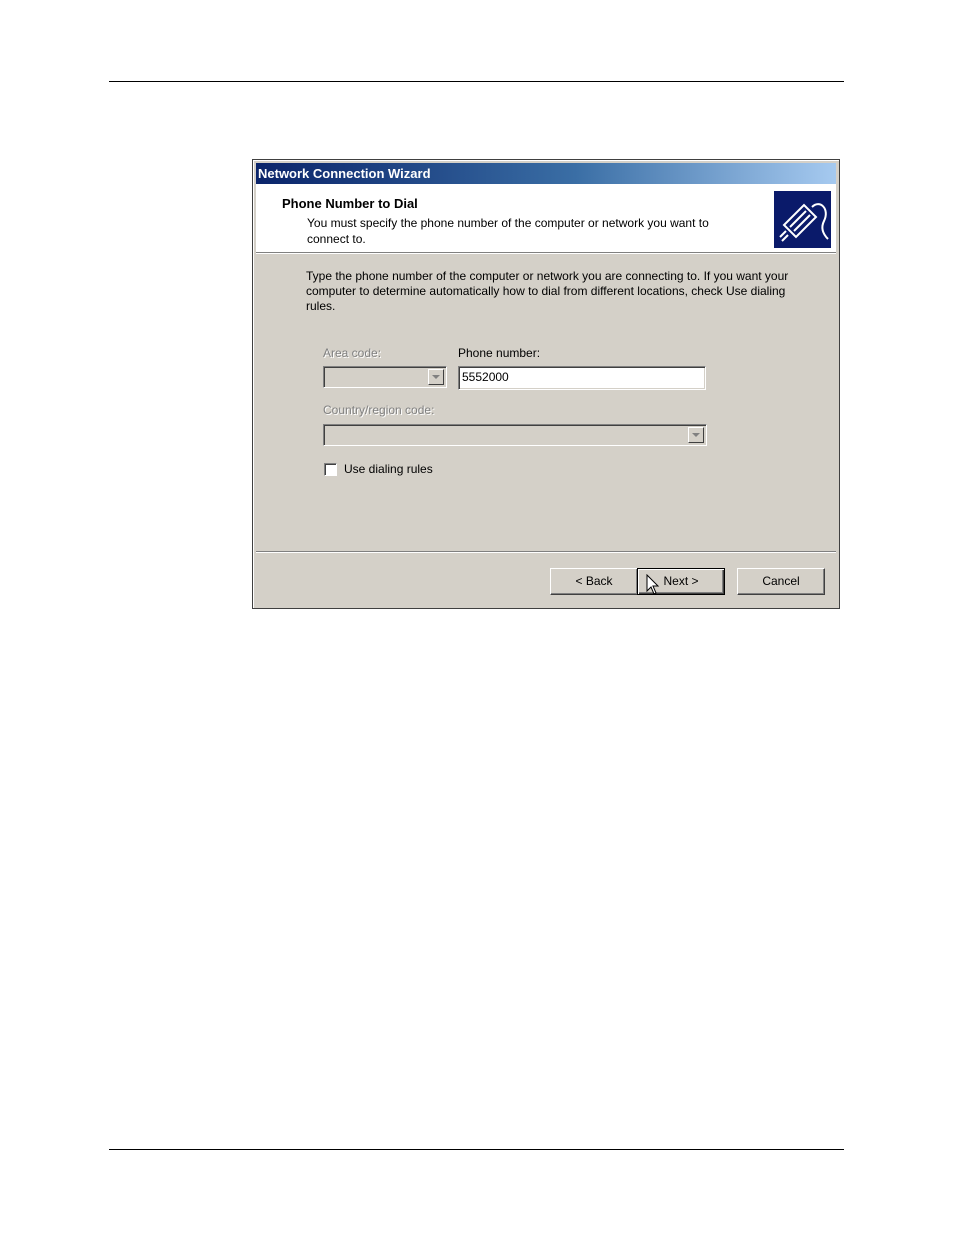 The width and height of the screenshot is (954, 1235). I want to click on area-code-label: Area code:, so click(352, 353).